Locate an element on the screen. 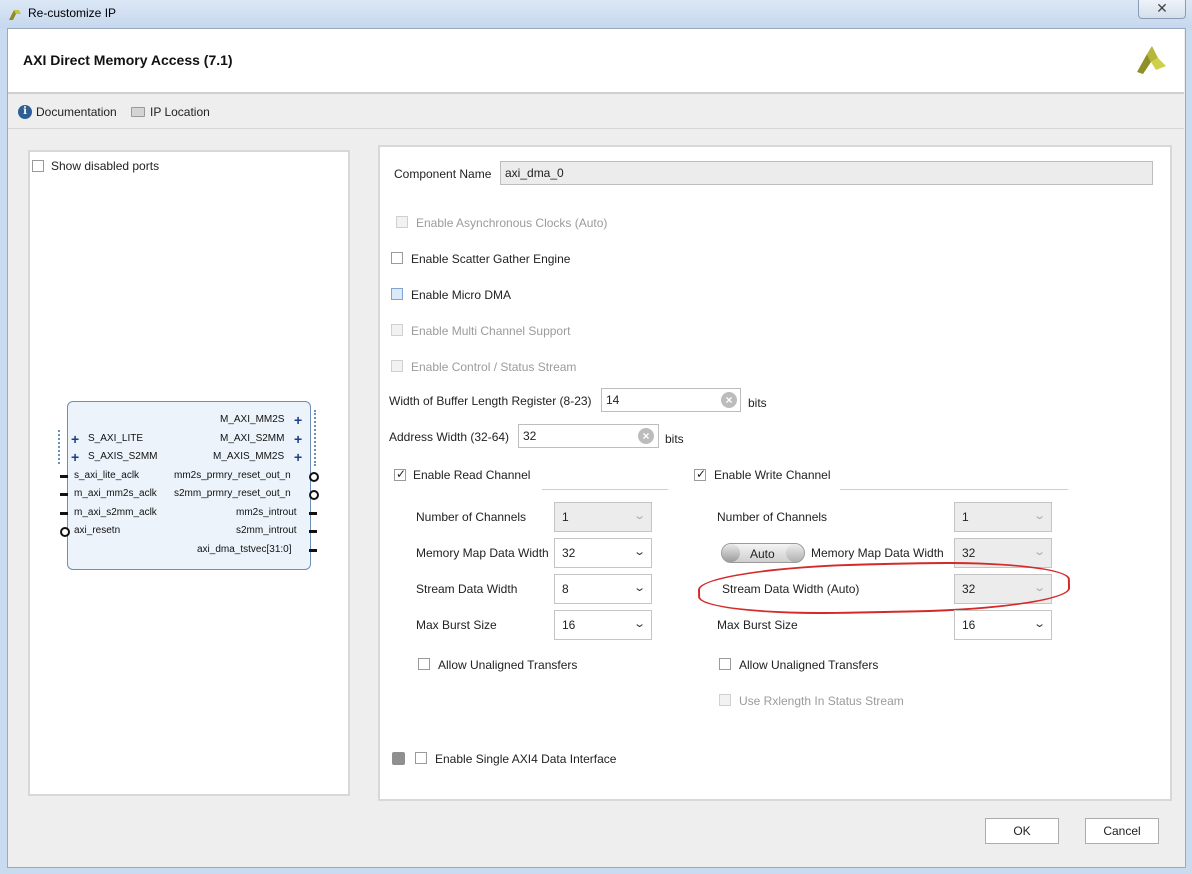 This screenshot has width=1192, height=874. port-s-axi-lite: S_AXI_LITE is located at coordinates (116, 438).